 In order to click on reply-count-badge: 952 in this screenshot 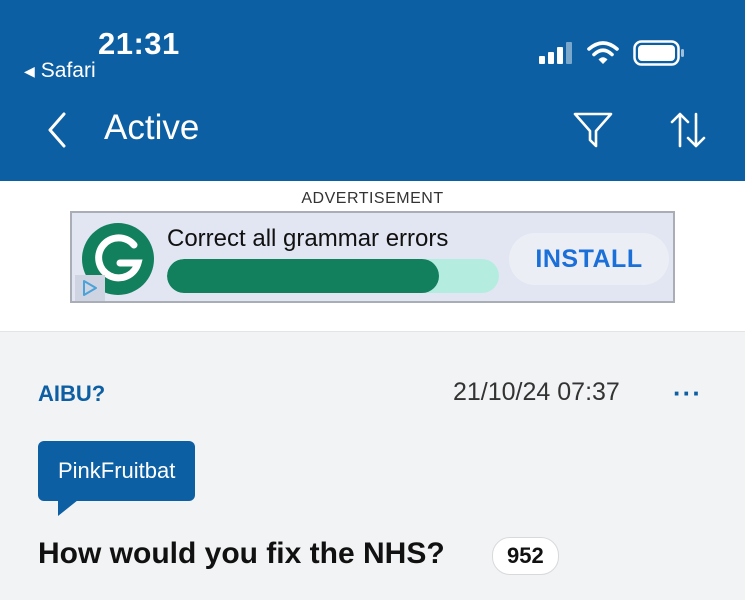, I will do `click(525, 556)`.